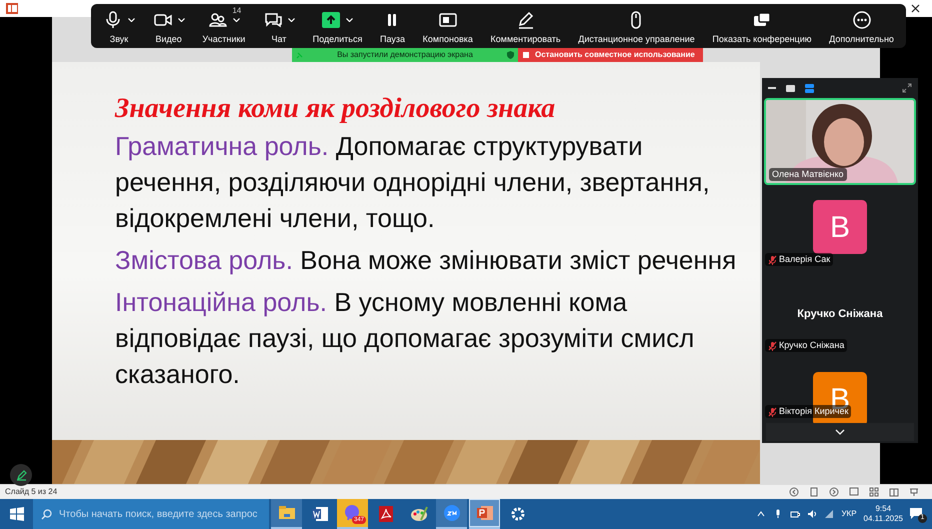  Describe the element at coordinates (331, 19) in the screenshot. I see `share-icon` at that location.